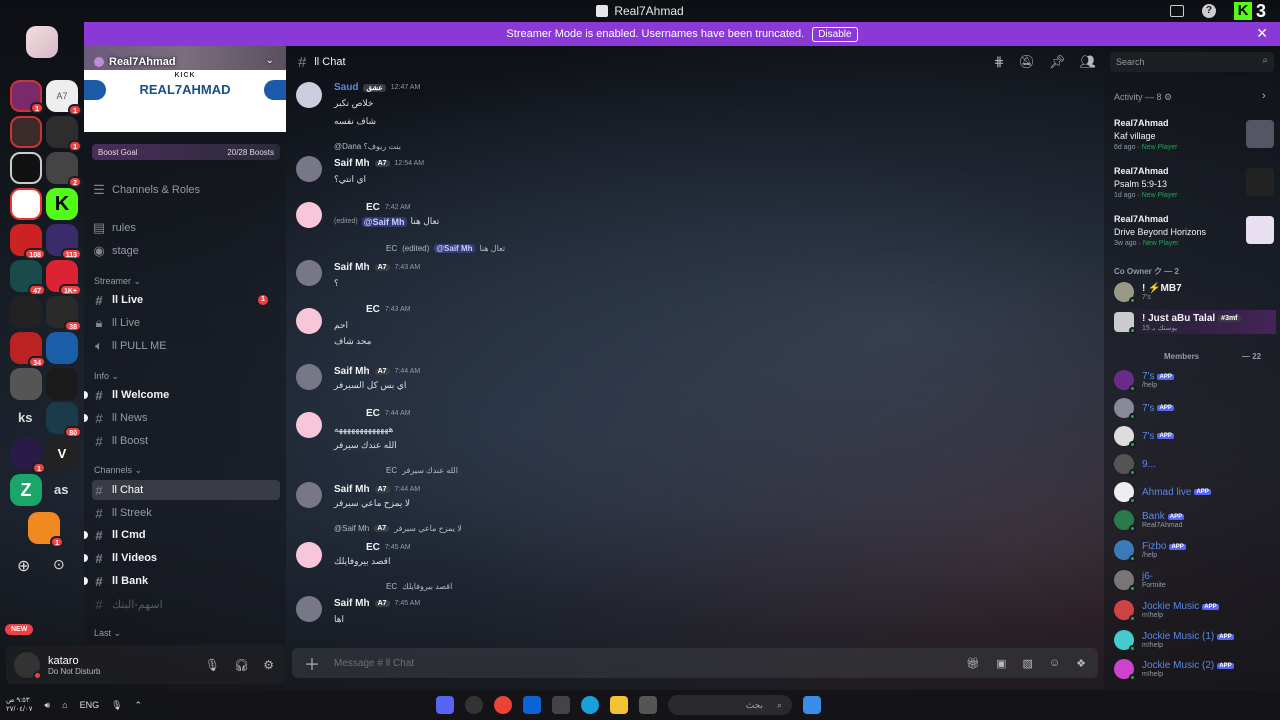 The height and width of the screenshot is (720, 1280). What do you see at coordinates (445, 705) in the screenshot?
I see `discord-taskbar-icon` at bounding box center [445, 705].